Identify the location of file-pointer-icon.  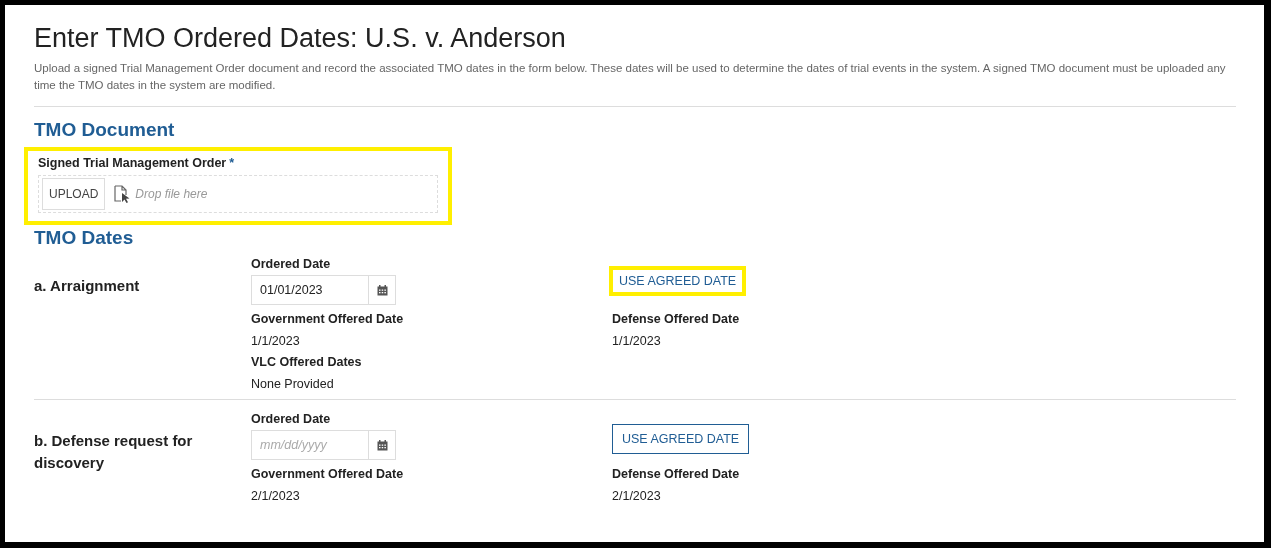
(122, 194).